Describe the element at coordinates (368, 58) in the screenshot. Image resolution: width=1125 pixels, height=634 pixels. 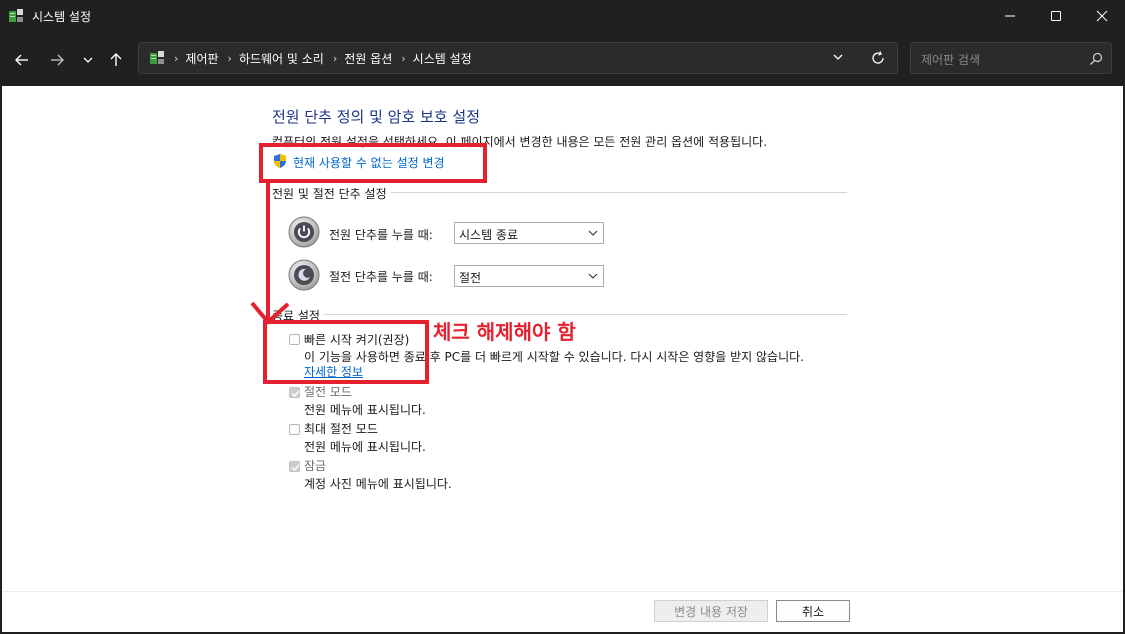
I see `breadcrumb-item: 전원 옵션` at that location.